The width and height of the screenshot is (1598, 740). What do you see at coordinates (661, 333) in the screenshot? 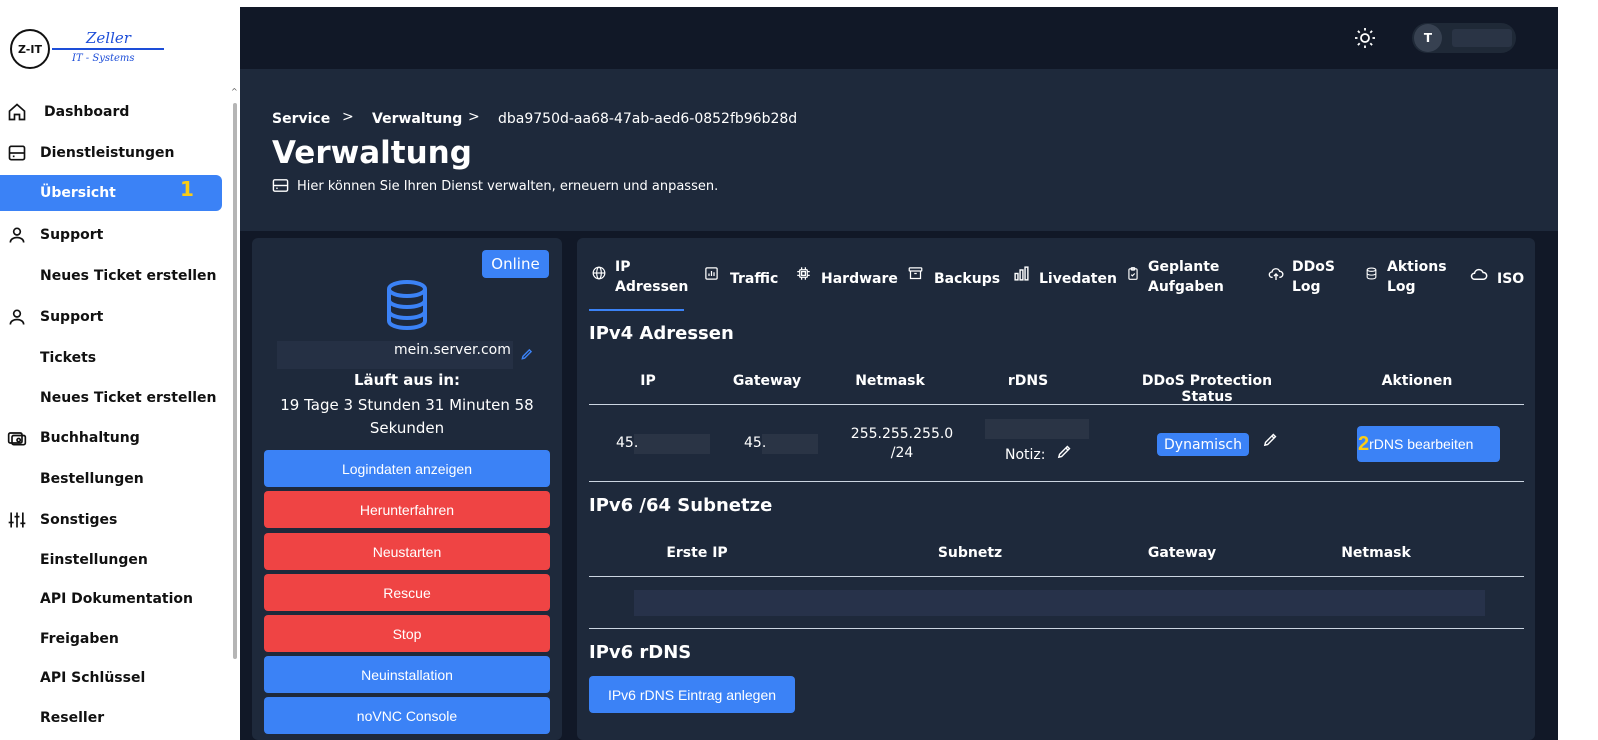
I see `ipv4-section-title: IPv4 Adressen` at bounding box center [661, 333].